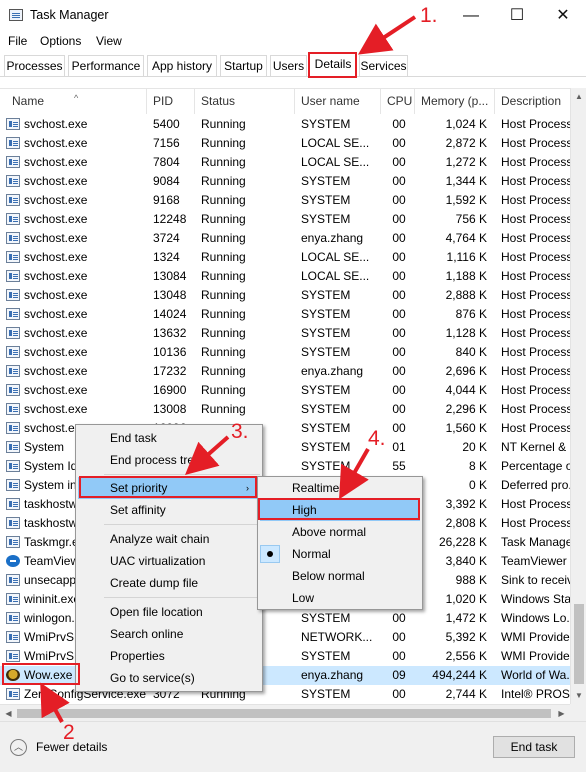 Image resolution: width=586 pixels, height=772 pixels. What do you see at coordinates (106, 65) in the screenshot?
I see `tab-performance: Performance` at bounding box center [106, 65].